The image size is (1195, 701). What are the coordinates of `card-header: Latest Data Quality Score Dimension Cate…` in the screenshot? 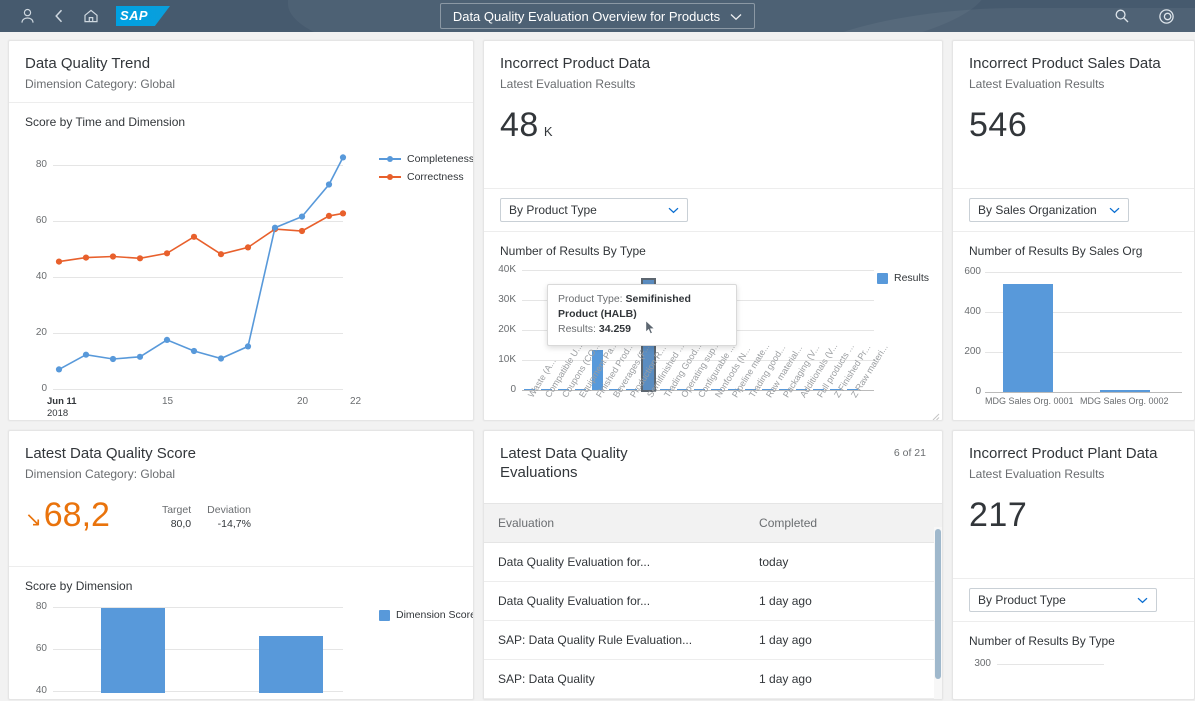 It's located at (241, 461).